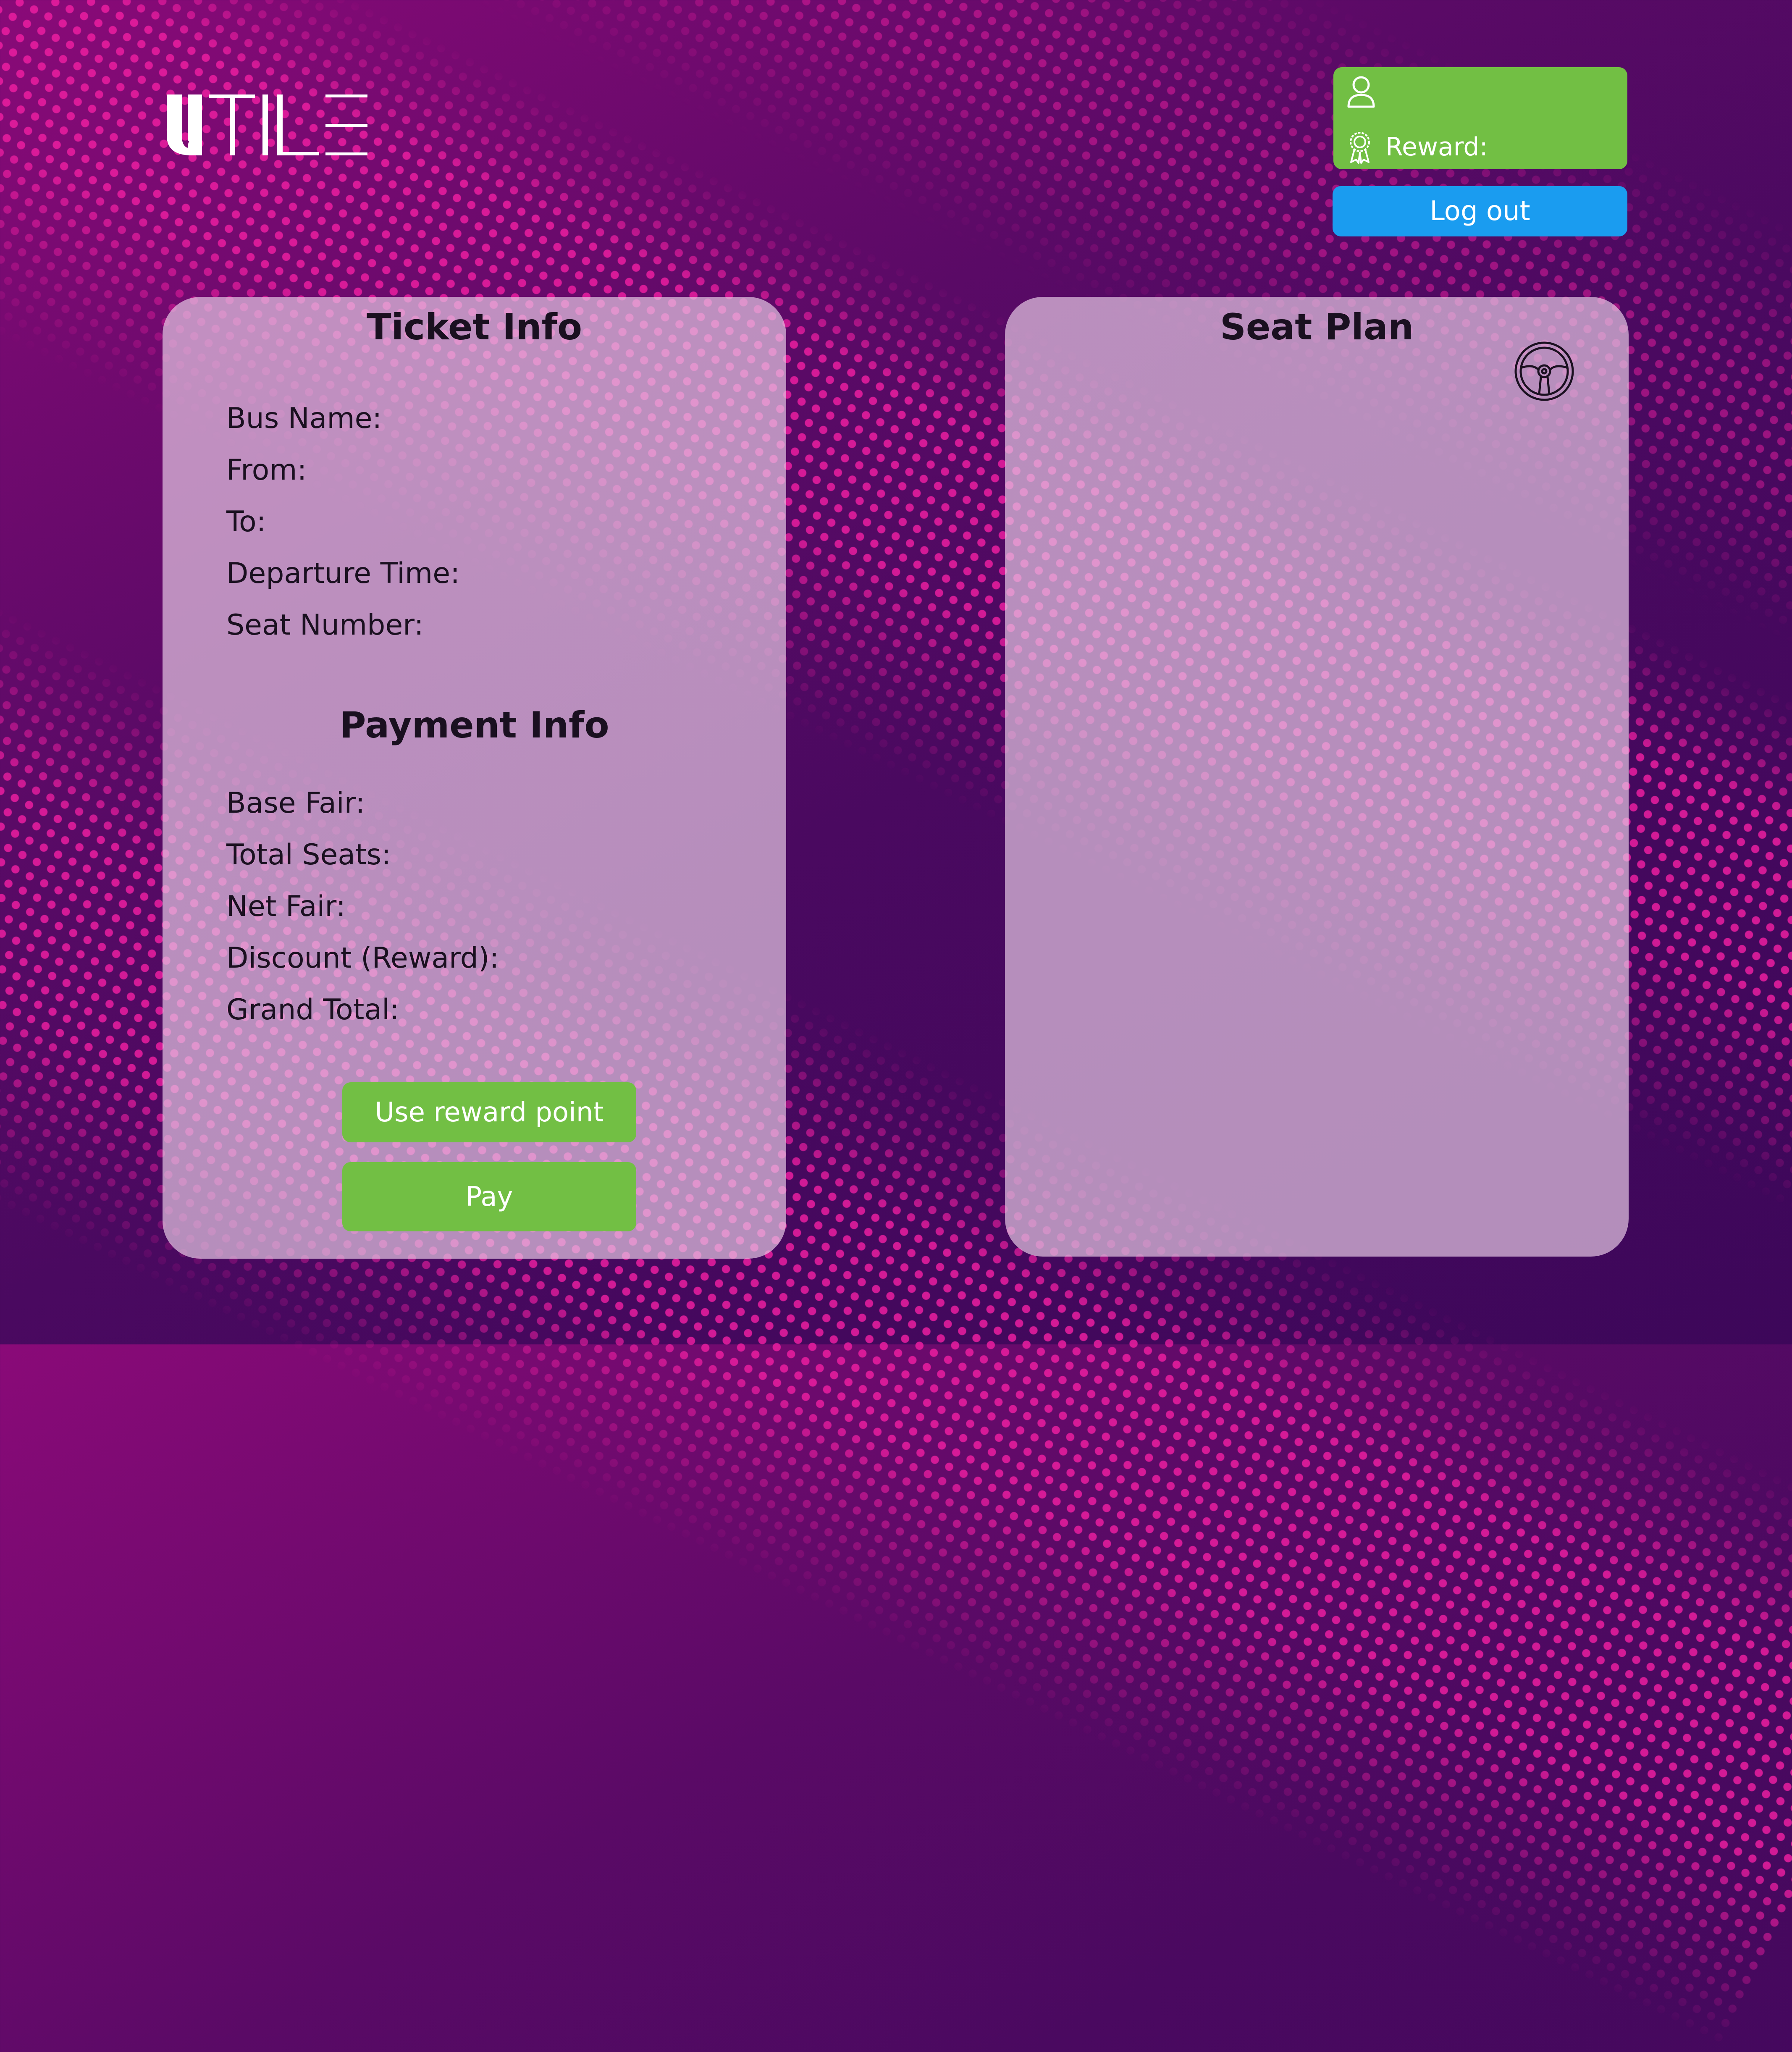  I want to click on utile-logo, so click(267, 125).